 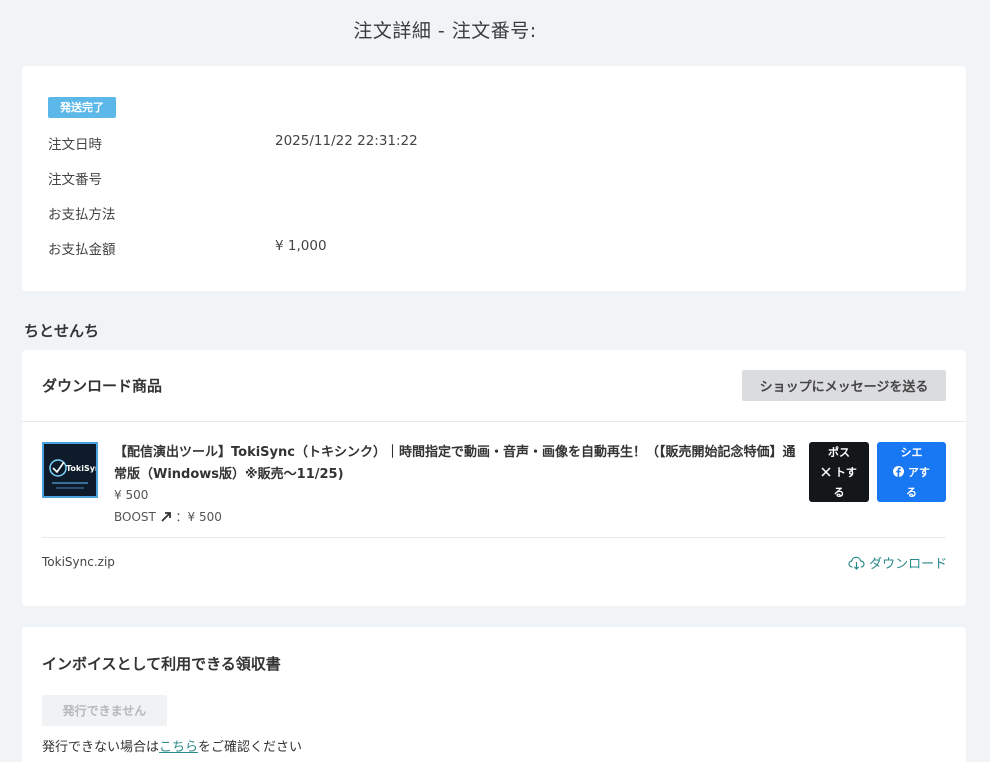 What do you see at coordinates (911, 492) in the screenshot?
I see `share-fb-line3: る` at bounding box center [911, 492].